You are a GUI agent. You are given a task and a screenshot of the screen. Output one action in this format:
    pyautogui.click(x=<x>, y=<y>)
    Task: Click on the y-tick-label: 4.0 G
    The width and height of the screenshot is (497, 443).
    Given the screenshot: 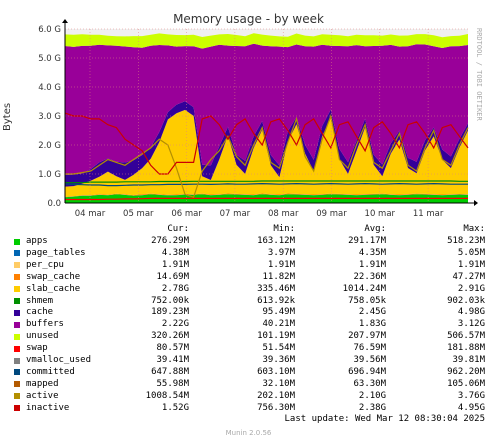 What is the action you would take?
    pyautogui.click(x=49, y=88)
    